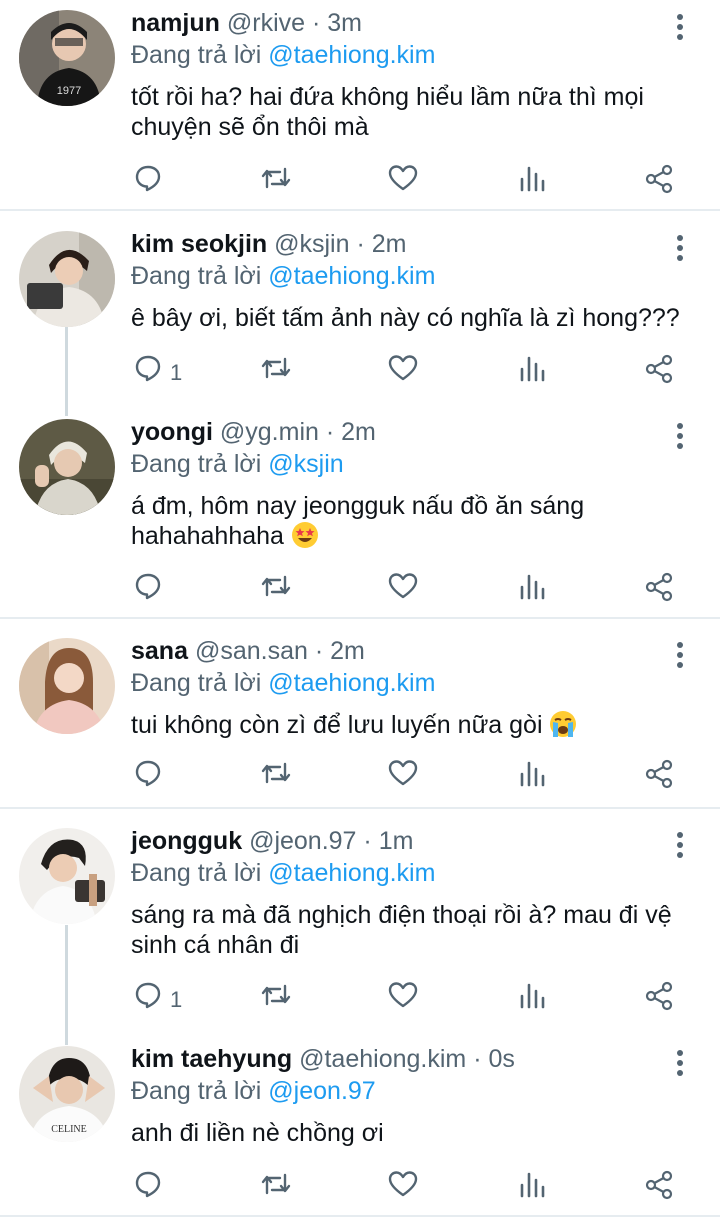 The image size is (720, 1218). What do you see at coordinates (501, 1059) in the screenshot?
I see `timestamp: 0s` at bounding box center [501, 1059].